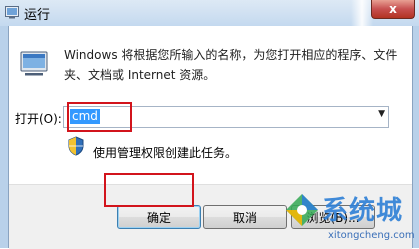  I want to click on cancel-button: 取消, so click(245, 217).